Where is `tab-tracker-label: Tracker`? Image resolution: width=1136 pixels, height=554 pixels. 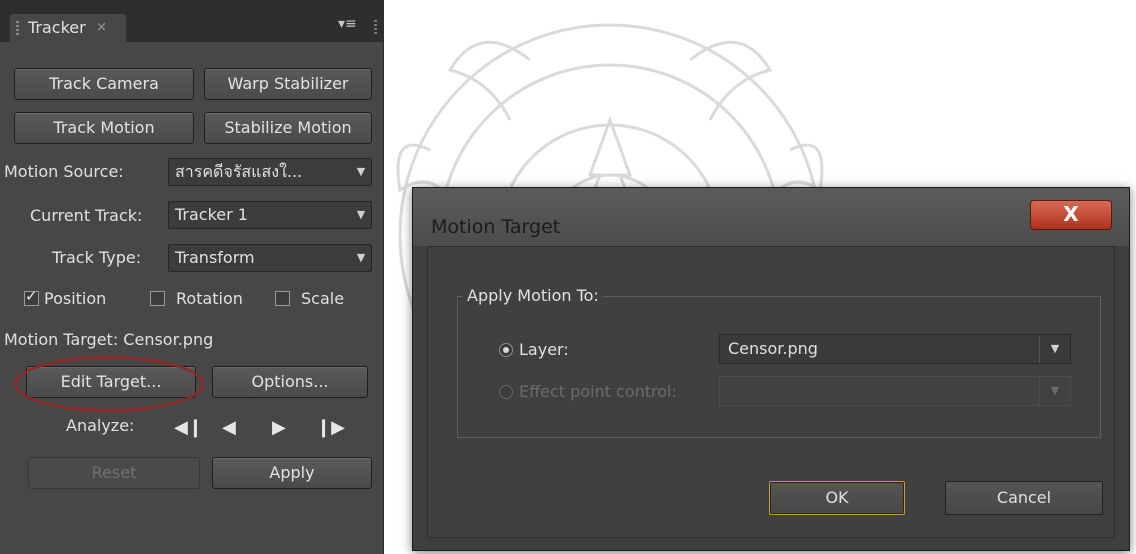 tab-tracker-label: Tracker is located at coordinates (57, 27).